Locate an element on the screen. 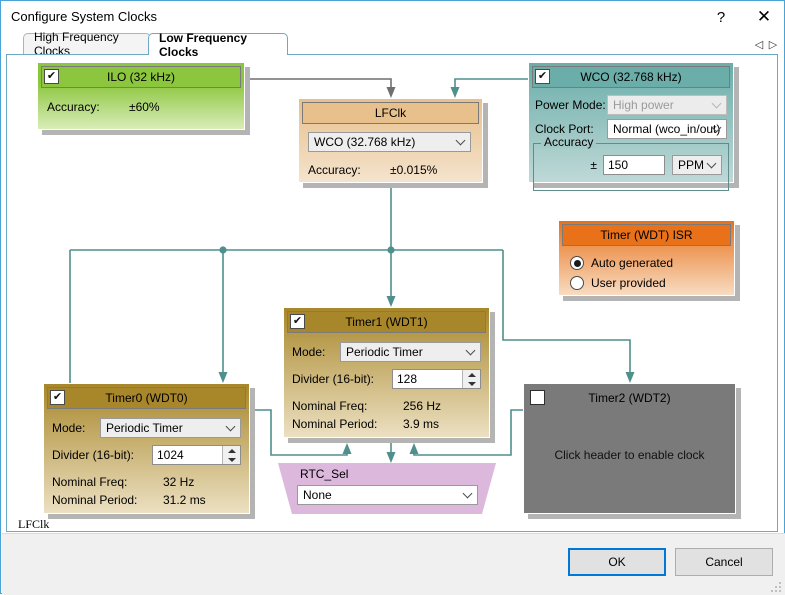 The width and height of the screenshot is (785, 595). timer1-title: Timer1 (WDT1) is located at coordinates (386, 322).